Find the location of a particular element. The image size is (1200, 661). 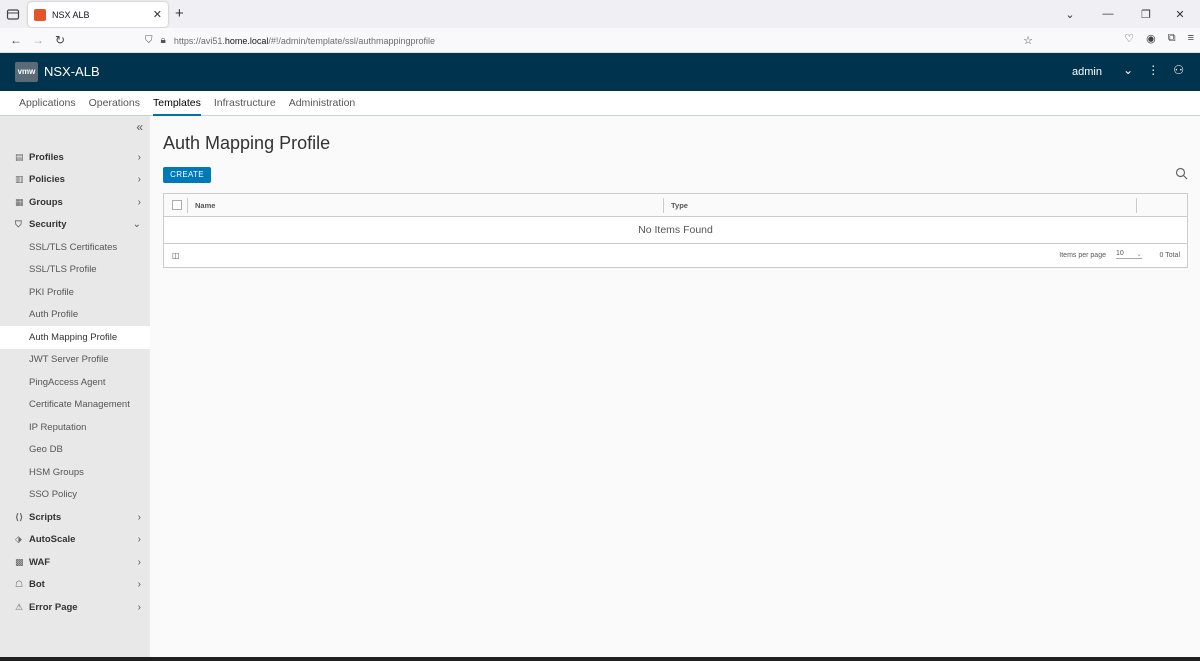

bot-icon: ☖ is located at coordinates (19, 584).